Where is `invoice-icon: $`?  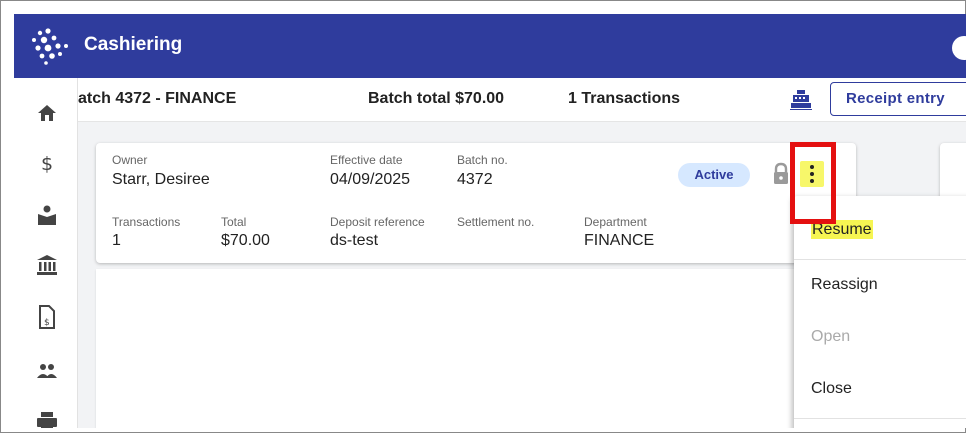
invoice-icon: $ is located at coordinates (47, 317).